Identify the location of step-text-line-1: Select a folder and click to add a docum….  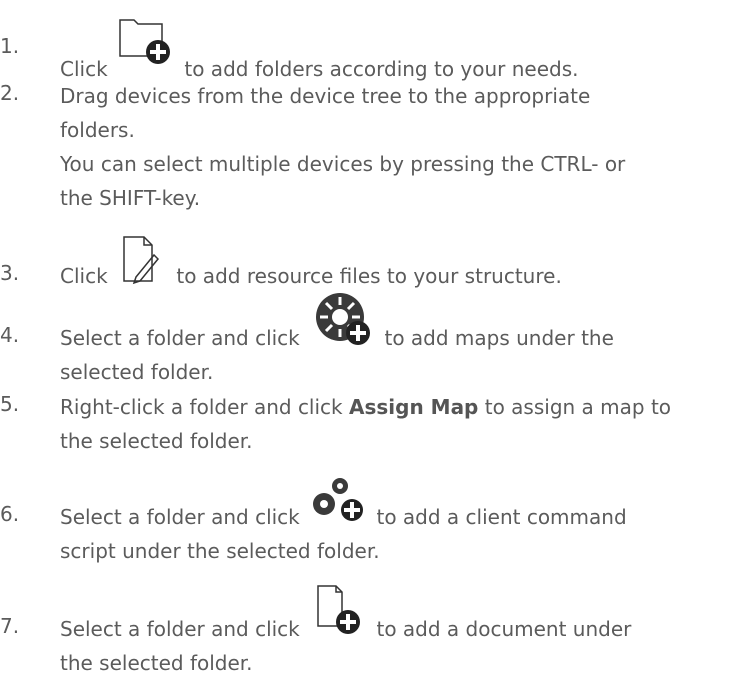
(345, 614).